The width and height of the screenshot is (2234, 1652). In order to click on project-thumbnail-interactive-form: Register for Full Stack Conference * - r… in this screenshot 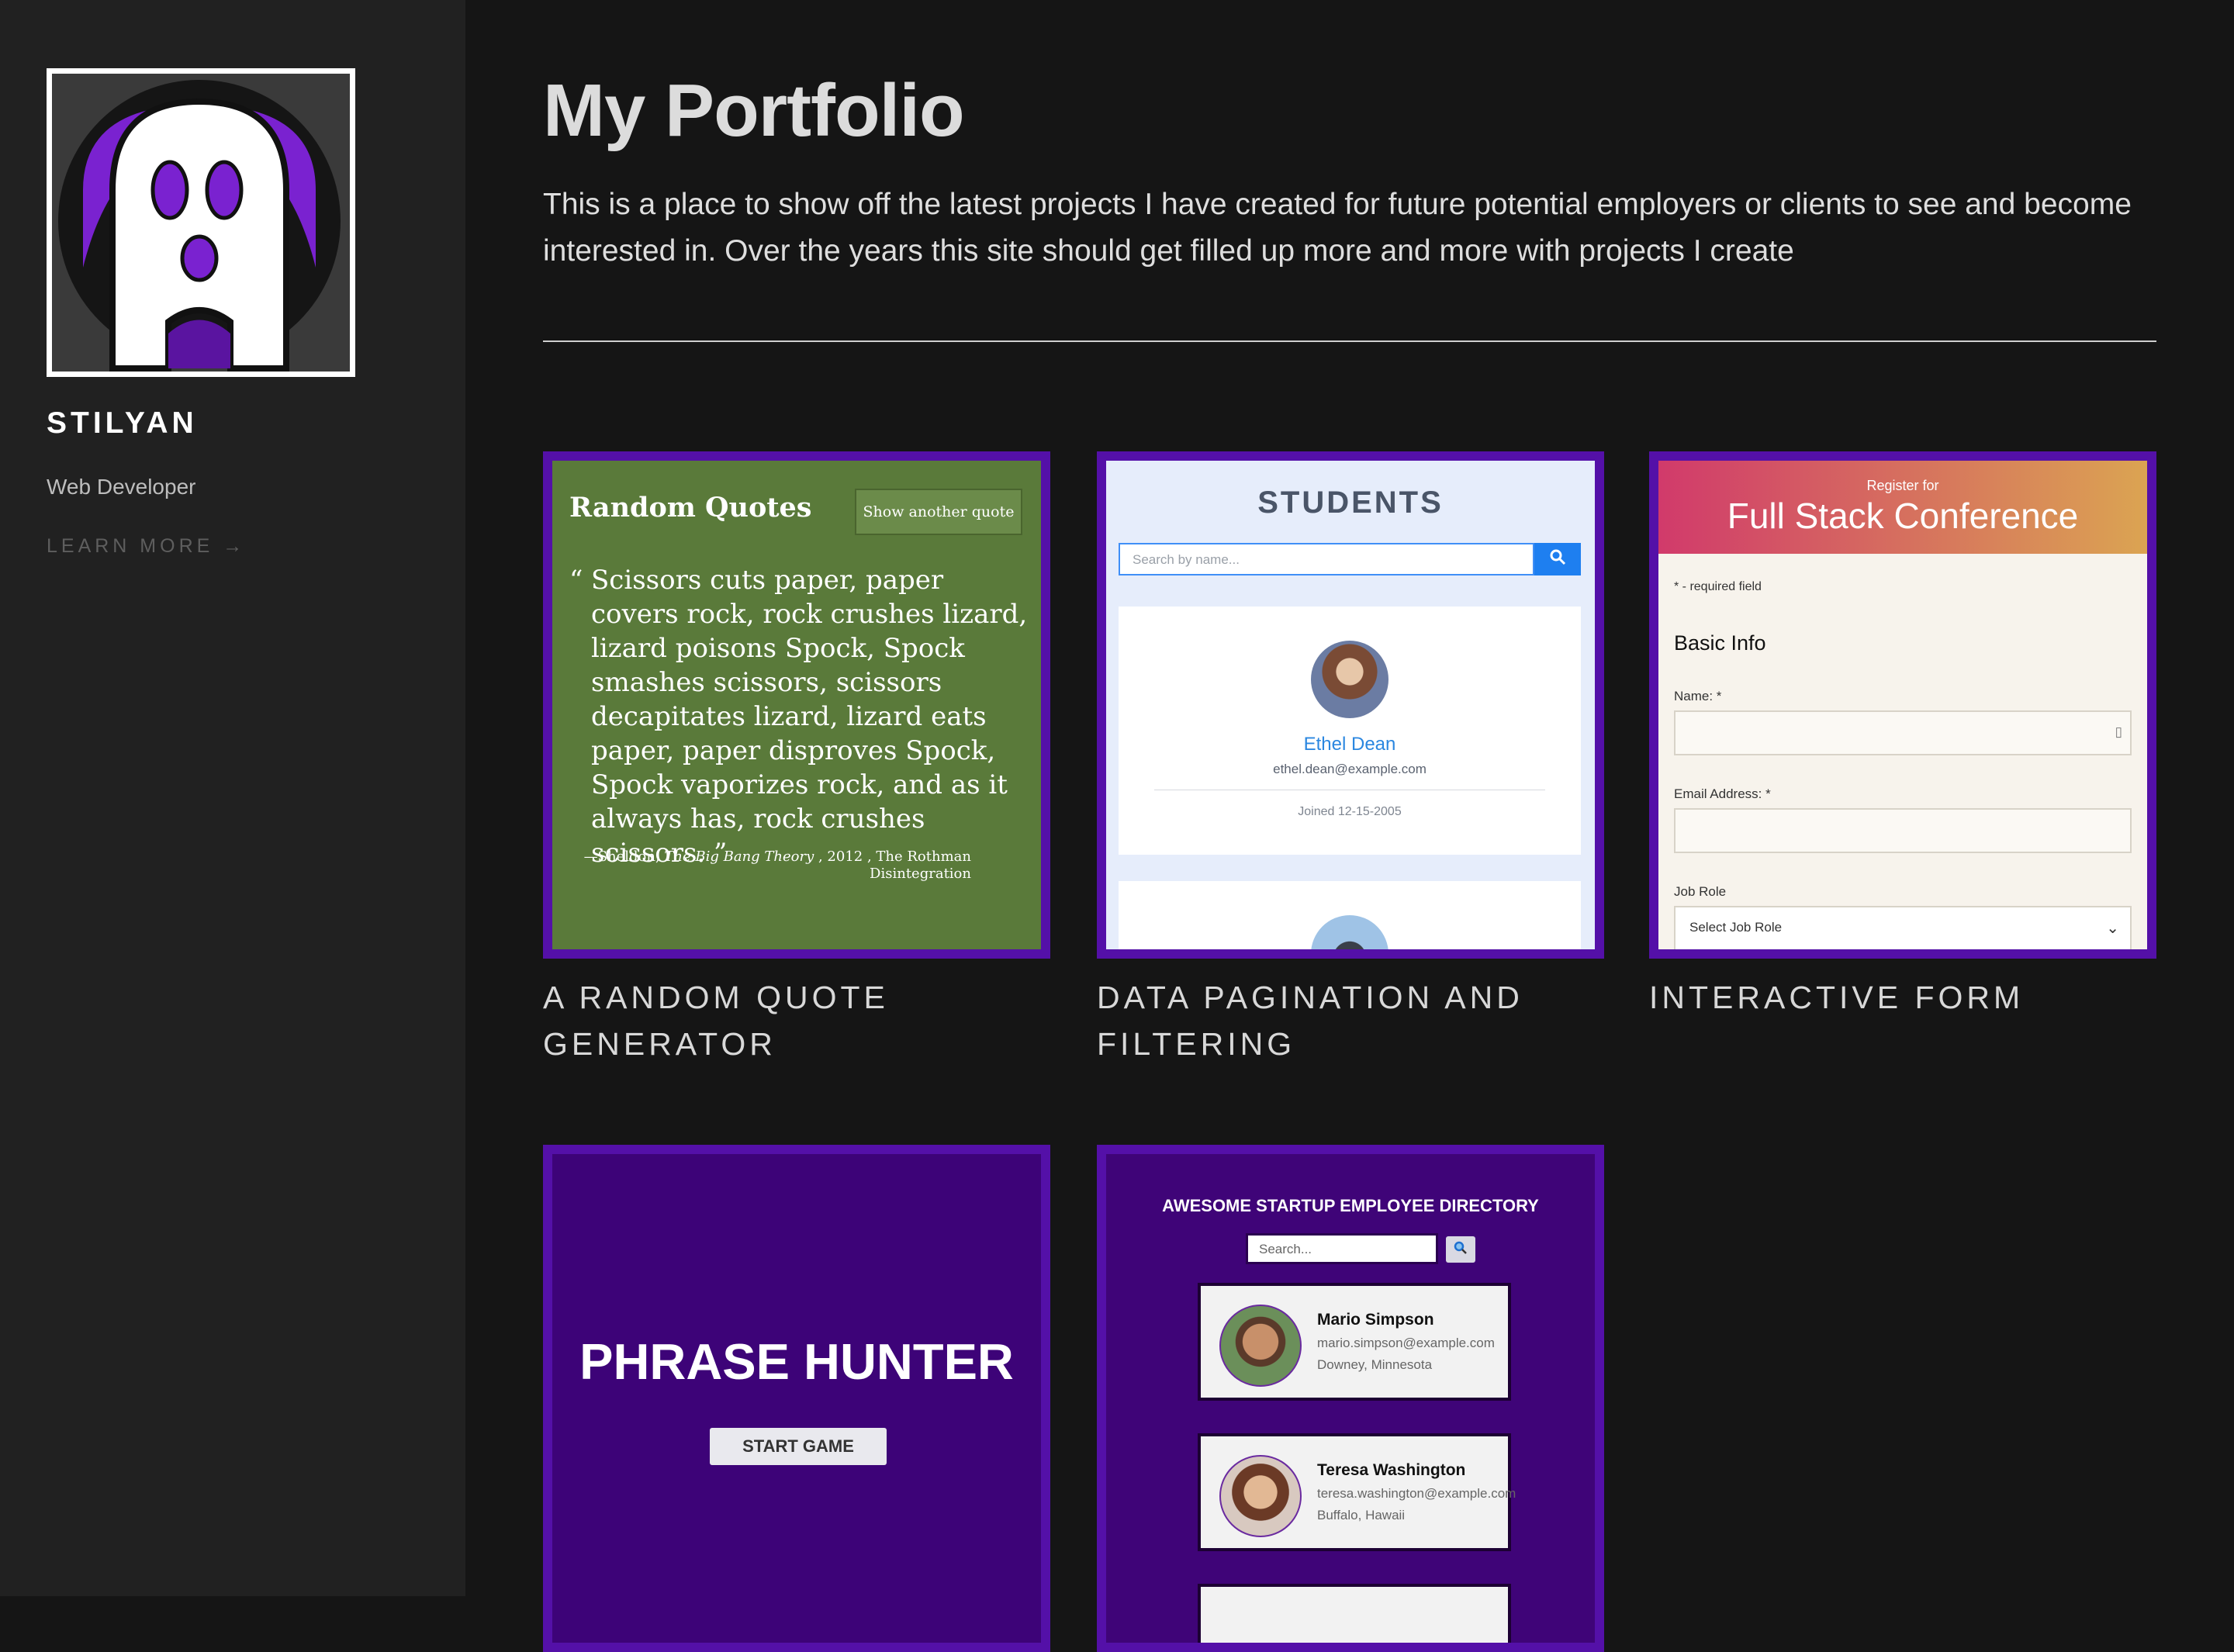, I will do `click(1903, 705)`.